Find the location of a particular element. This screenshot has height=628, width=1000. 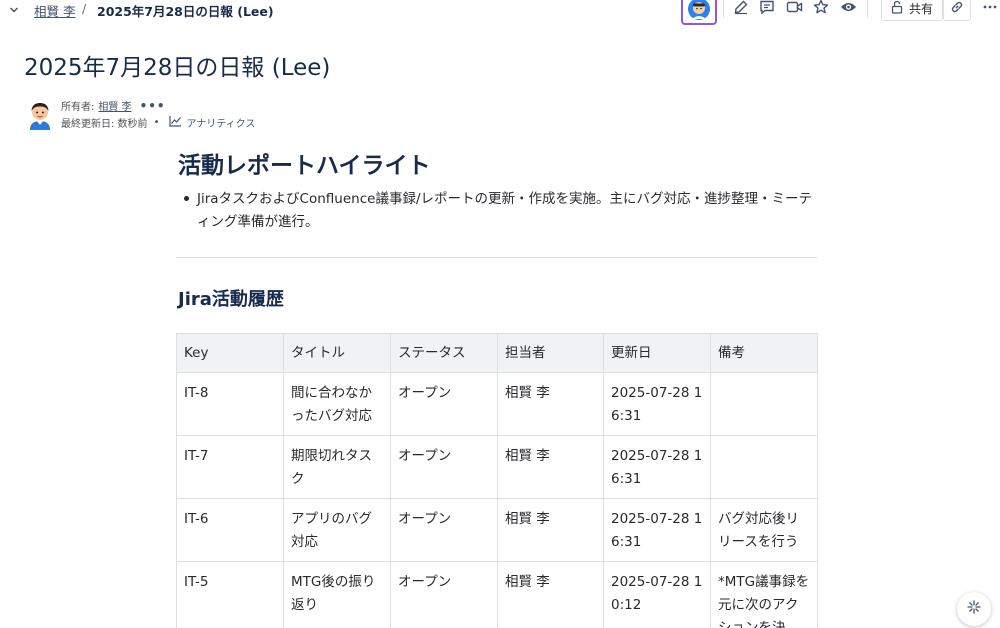

last-updated-text: 最終更新日: 数秒前 is located at coordinates (104, 124).